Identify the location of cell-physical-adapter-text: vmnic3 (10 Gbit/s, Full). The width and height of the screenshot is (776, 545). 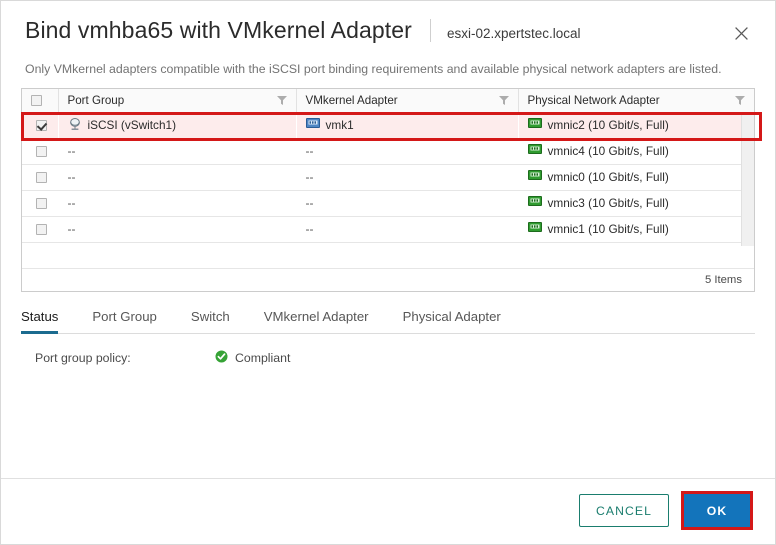
(608, 203).